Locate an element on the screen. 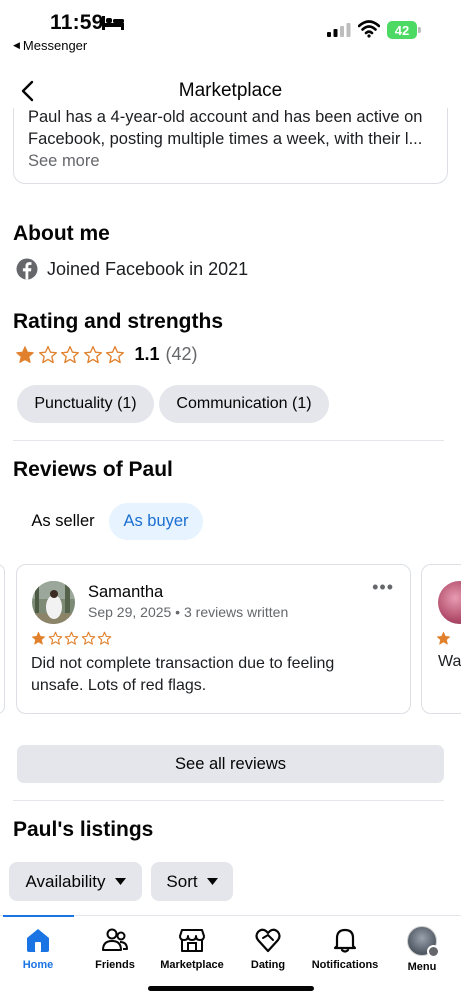 This screenshot has height=1000, width=461. nav-marketplace: Marketplace is located at coordinates (192, 948).